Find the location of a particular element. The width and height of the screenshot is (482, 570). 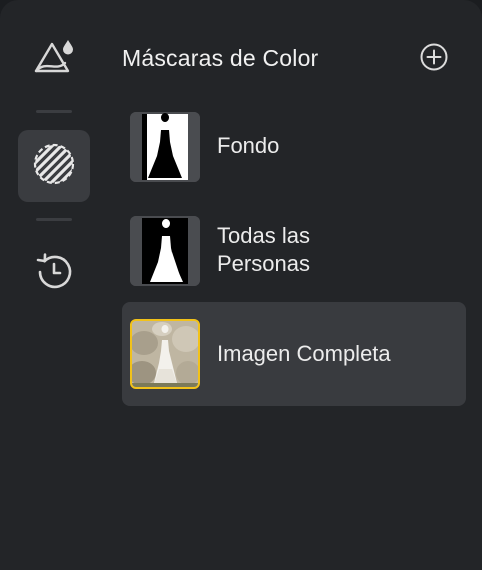

panel-title: Máscaras de Color is located at coordinates (220, 58).